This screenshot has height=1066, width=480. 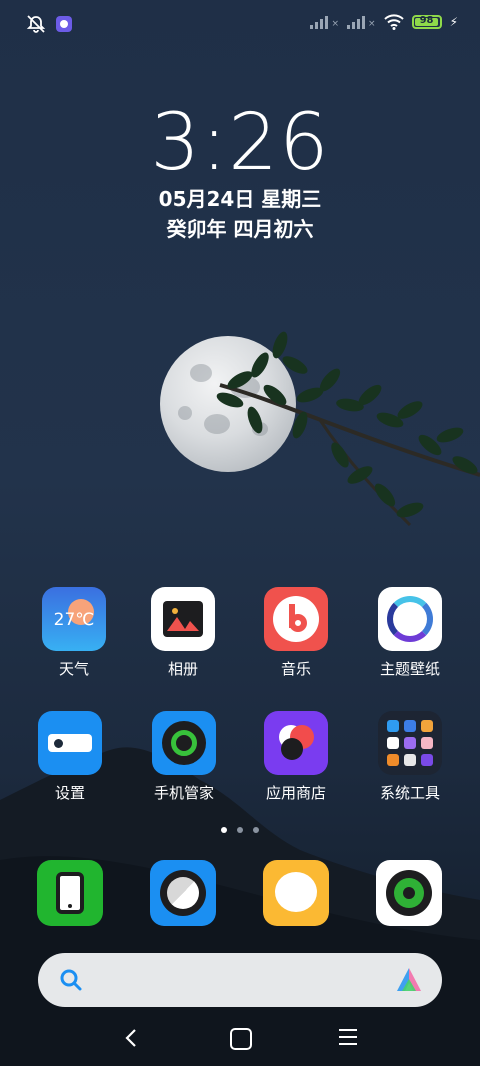 I want to click on app-store: 应用商店, so click(x=296, y=757).